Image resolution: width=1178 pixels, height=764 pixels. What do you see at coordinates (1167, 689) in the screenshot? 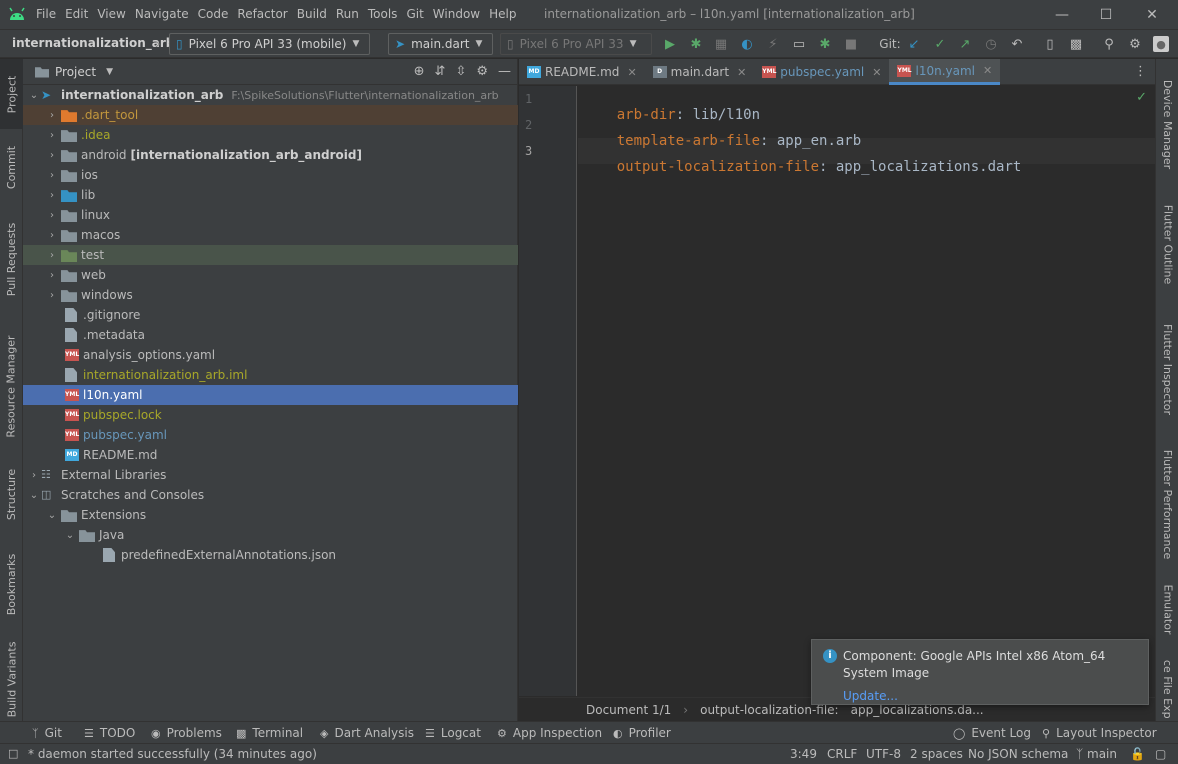
I see `tool-tab-device-file-explorer: Device File Explorer` at bounding box center [1167, 689].